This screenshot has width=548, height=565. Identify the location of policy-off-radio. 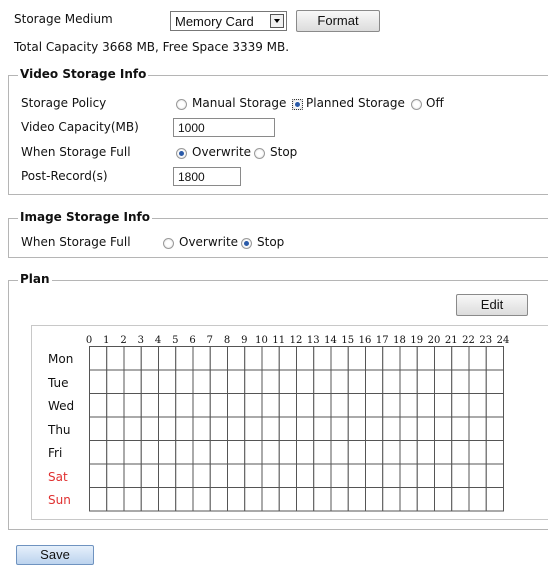
(416, 104).